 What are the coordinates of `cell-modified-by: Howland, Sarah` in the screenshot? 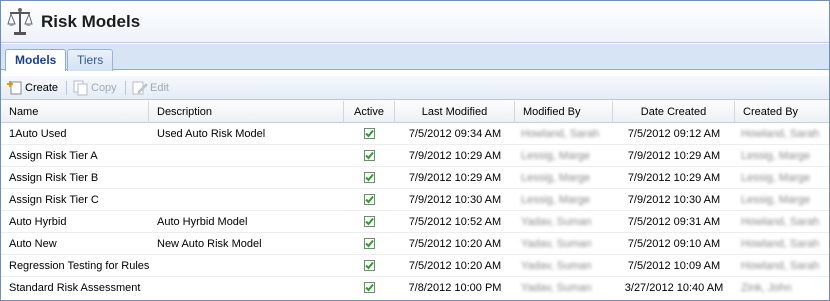 It's located at (560, 134).